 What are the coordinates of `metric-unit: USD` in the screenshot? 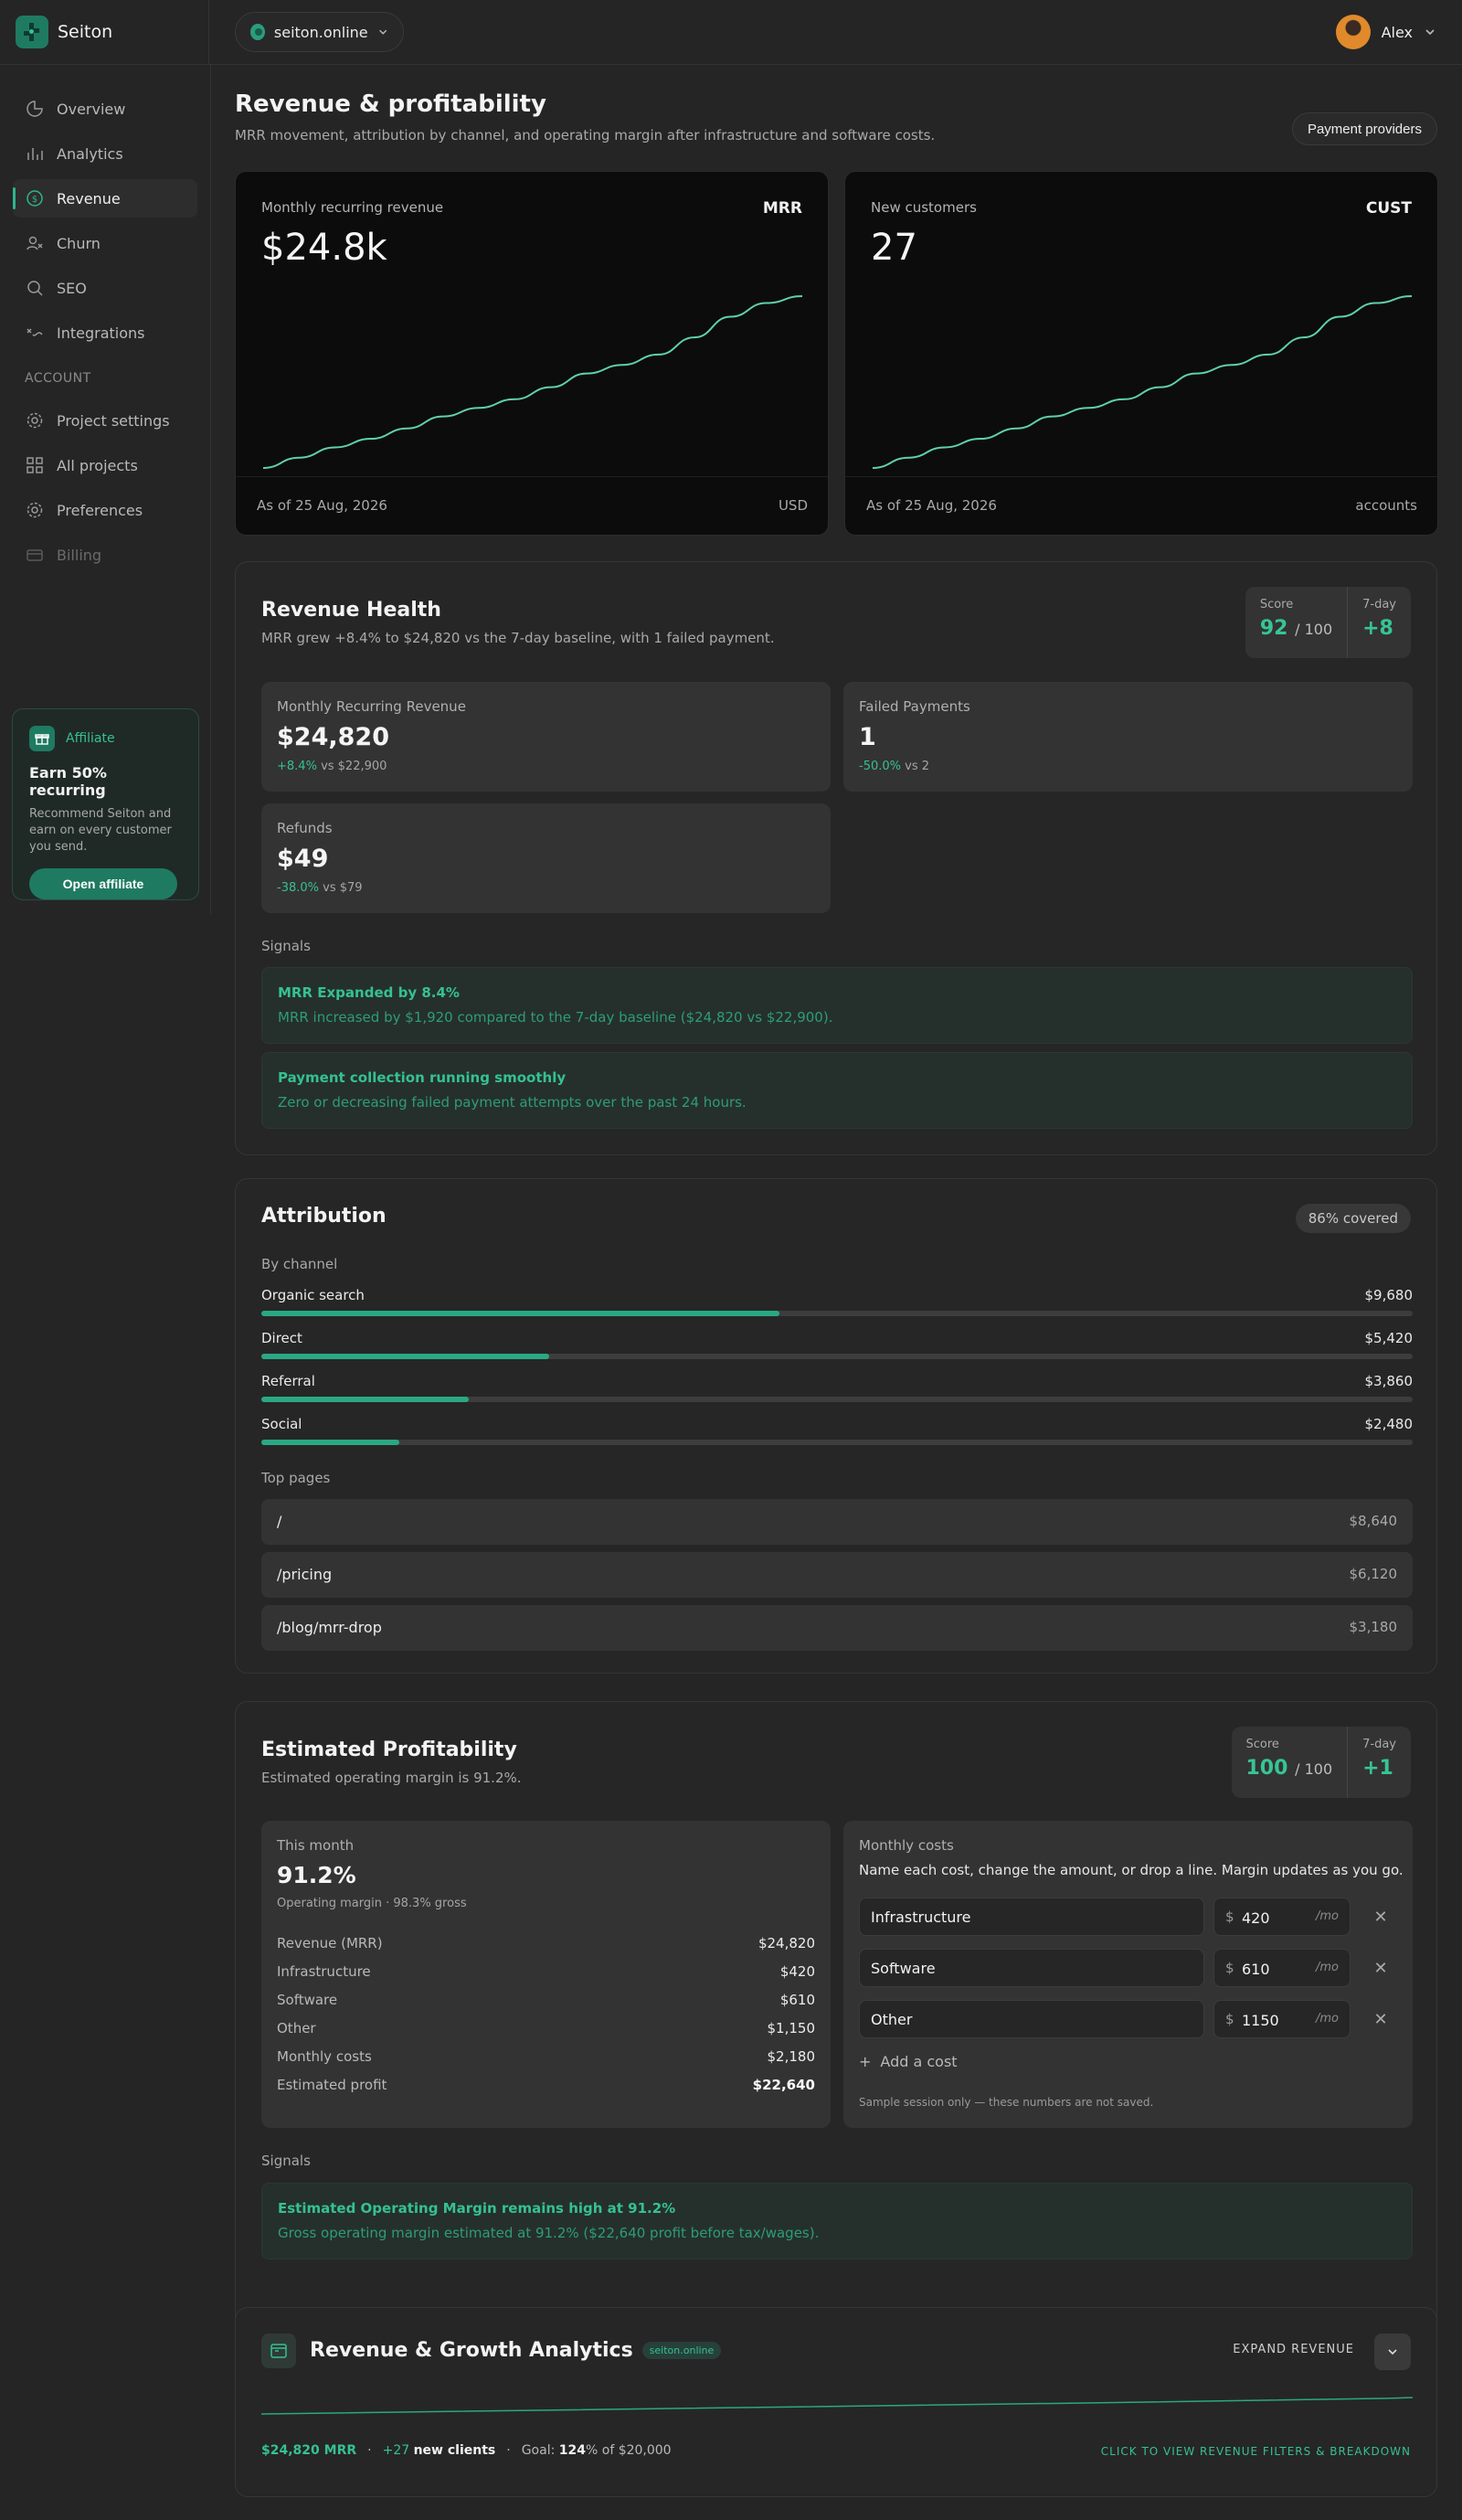 It's located at (793, 506).